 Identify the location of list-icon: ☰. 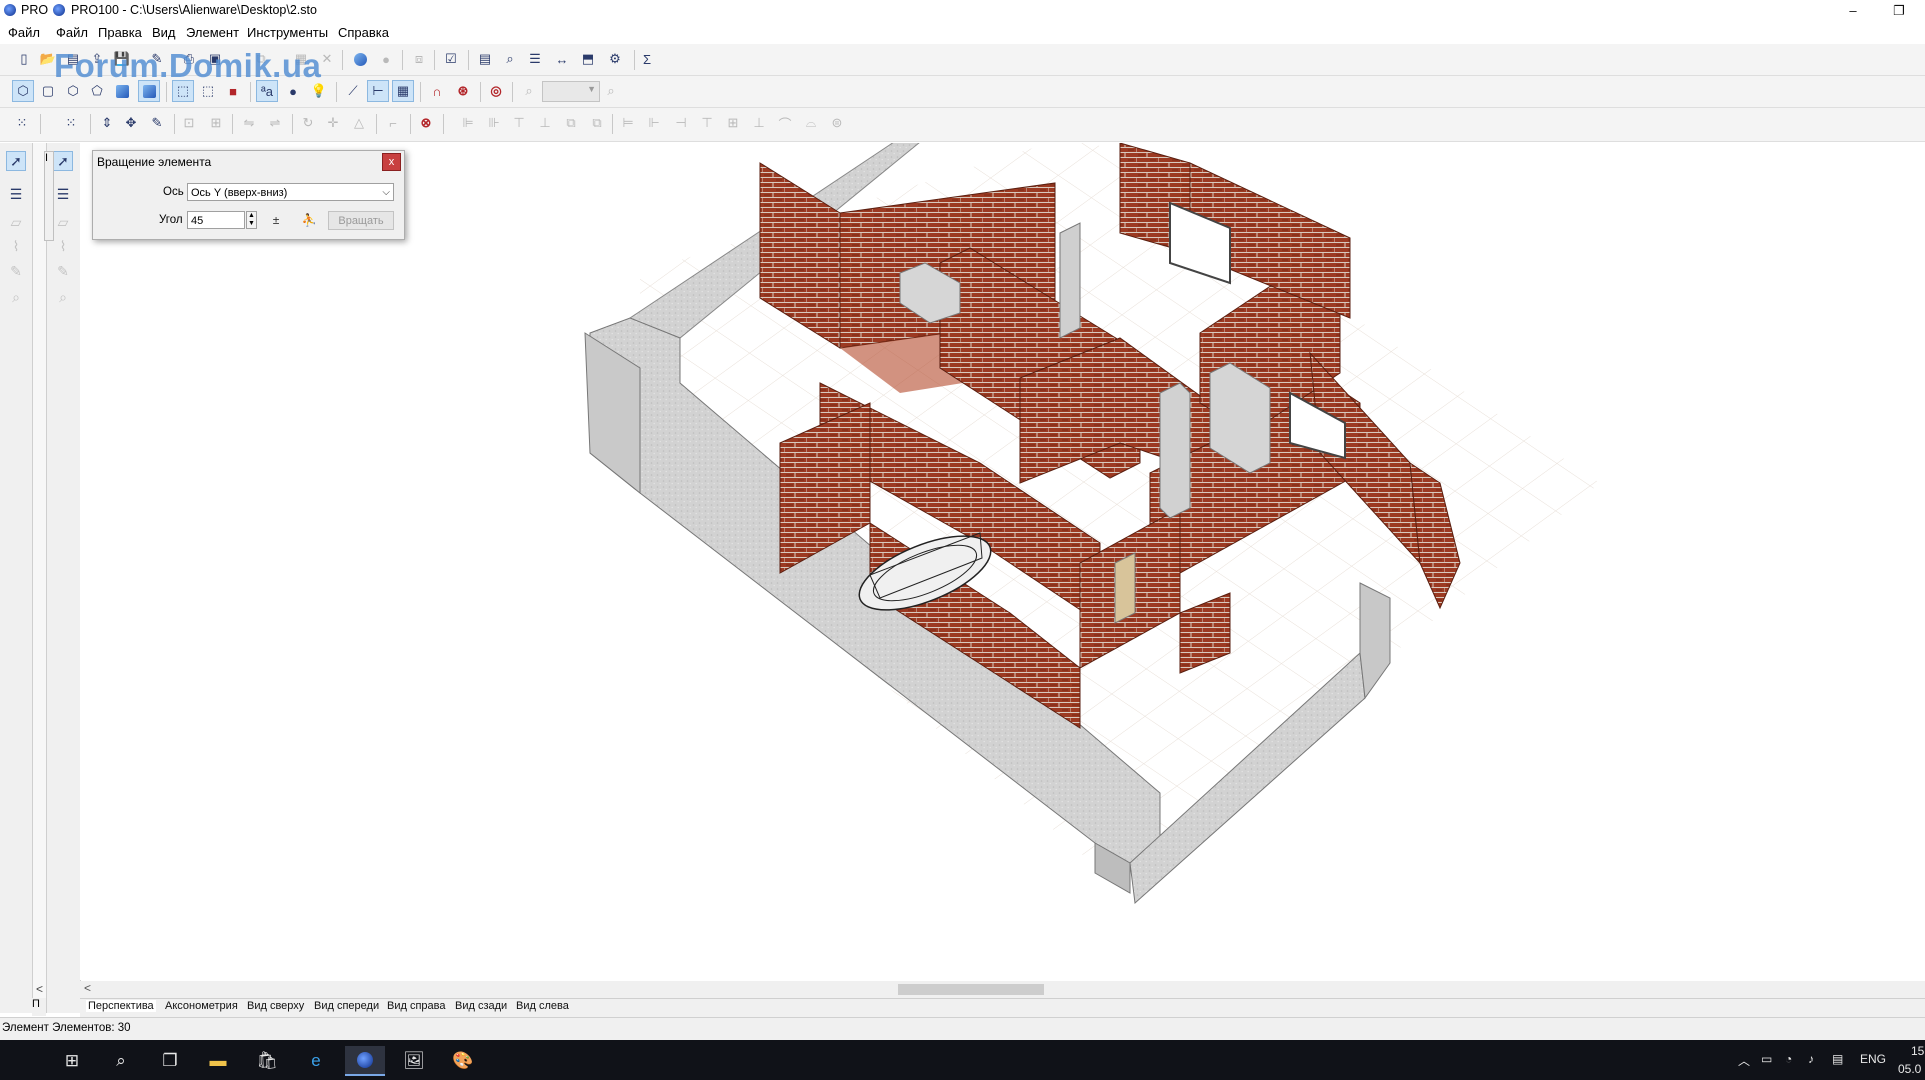
(535, 59).